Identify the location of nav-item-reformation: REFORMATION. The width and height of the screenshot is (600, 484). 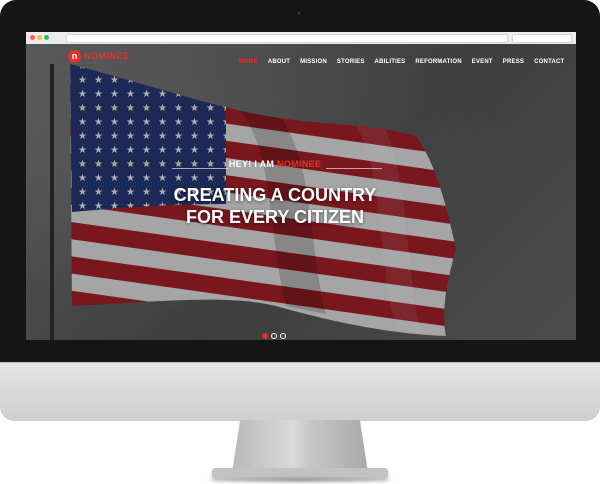
(438, 62).